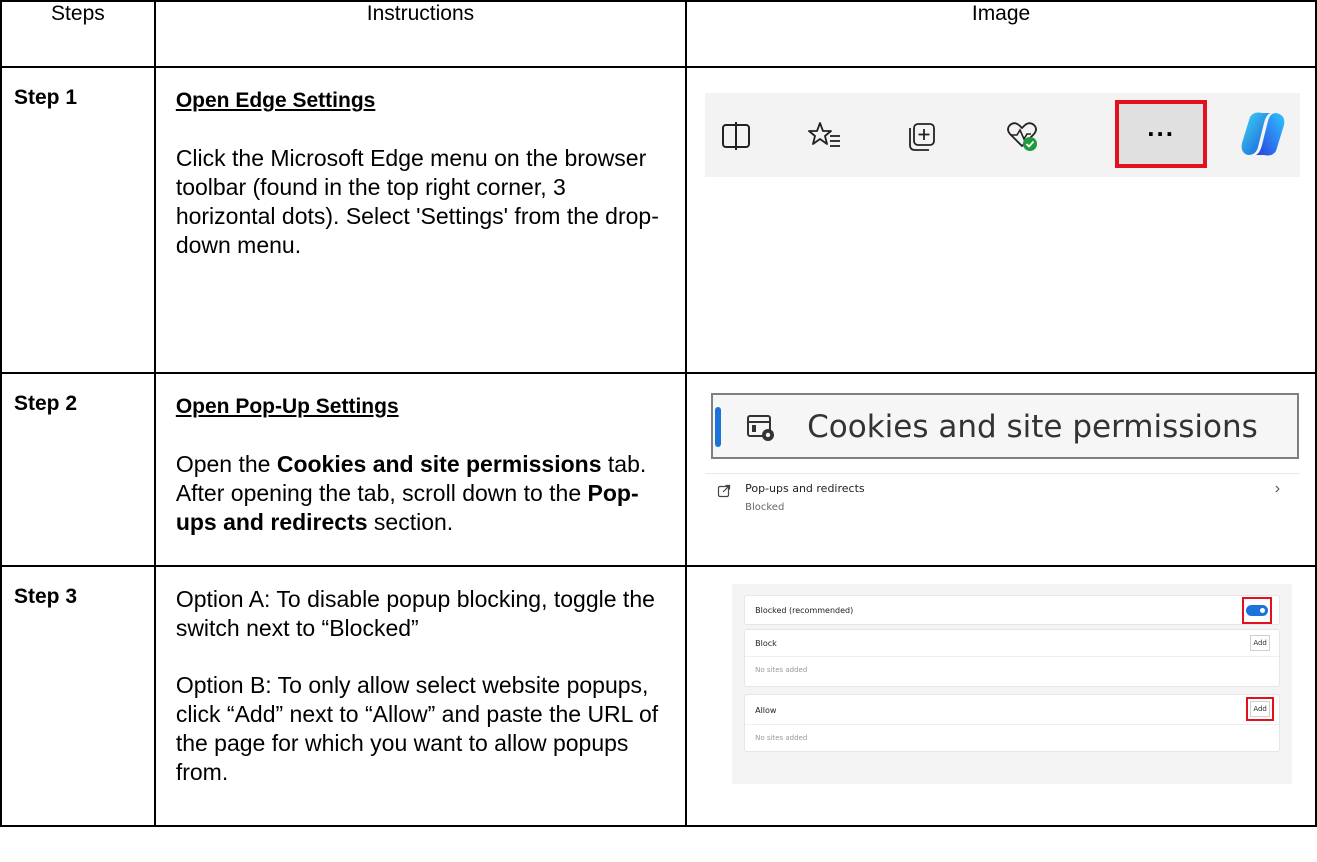 The height and width of the screenshot is (862, 1317). What do you see at coordinates (1260, 709) in the screenshot?
I see `add-highlight` at bounding box center [1260, 709].